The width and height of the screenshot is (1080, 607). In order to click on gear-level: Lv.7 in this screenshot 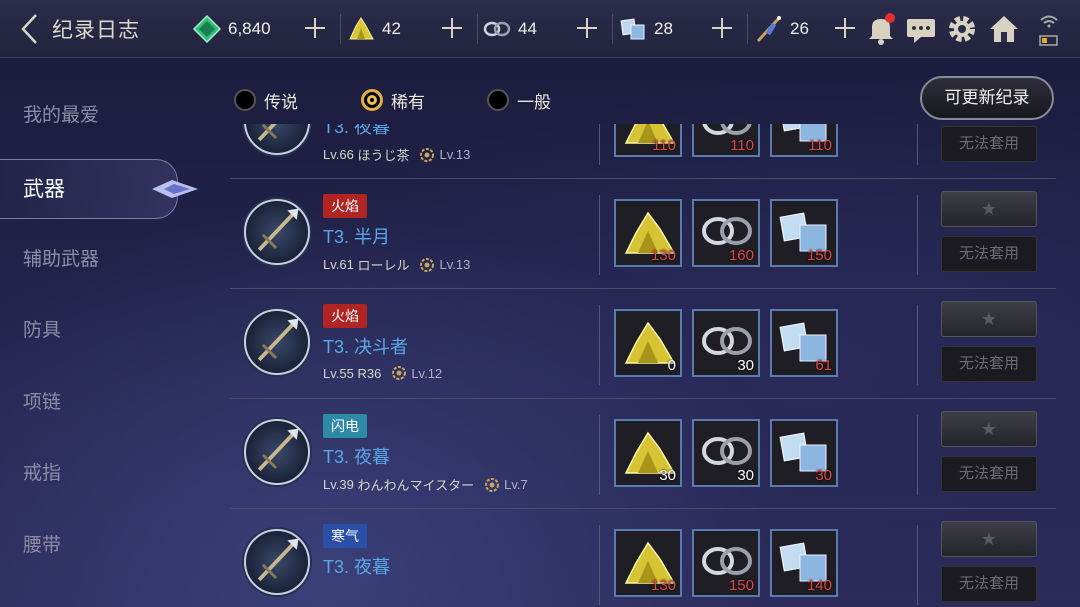, I will do `click(516, 484)`.